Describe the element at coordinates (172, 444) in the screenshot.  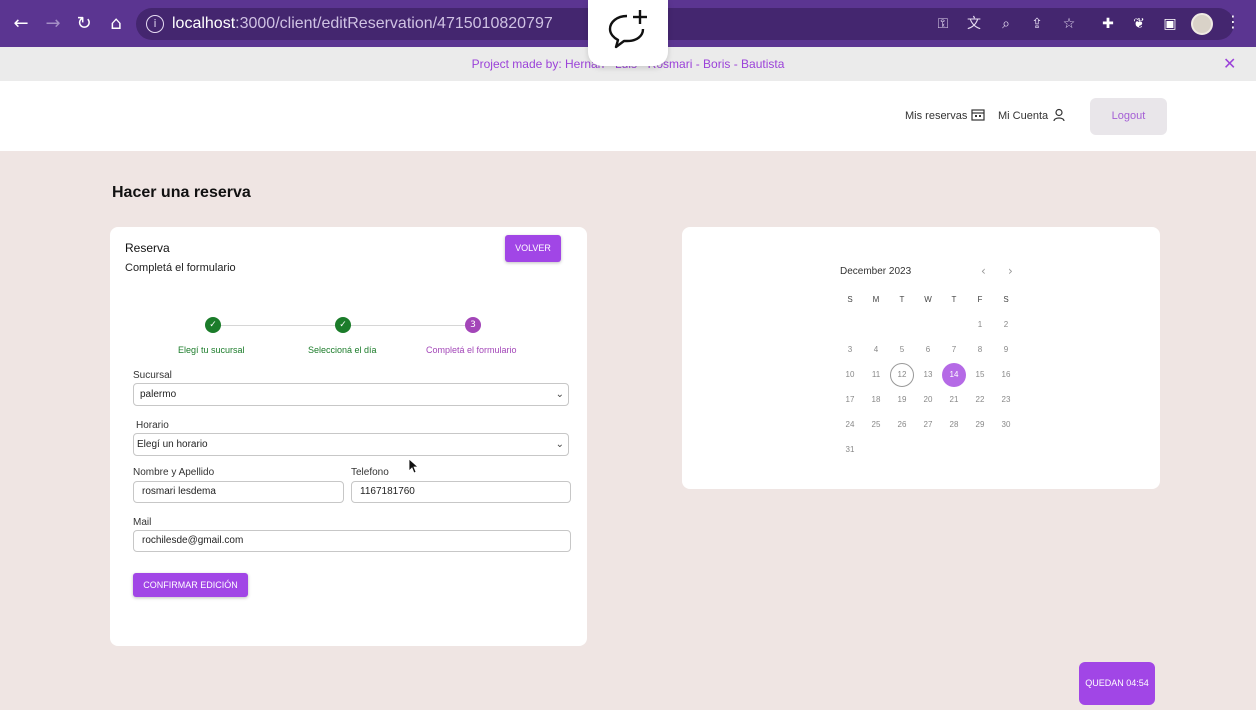
I see `horario-value: Elegí un horario` at that location.